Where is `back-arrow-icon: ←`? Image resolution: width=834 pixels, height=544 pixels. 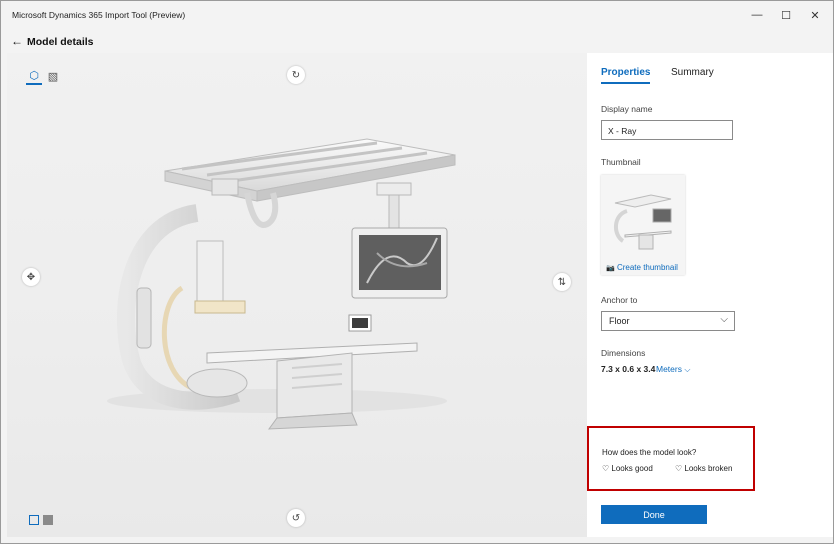
back-arrow-icon: ← is located at coordinates (17, 41).